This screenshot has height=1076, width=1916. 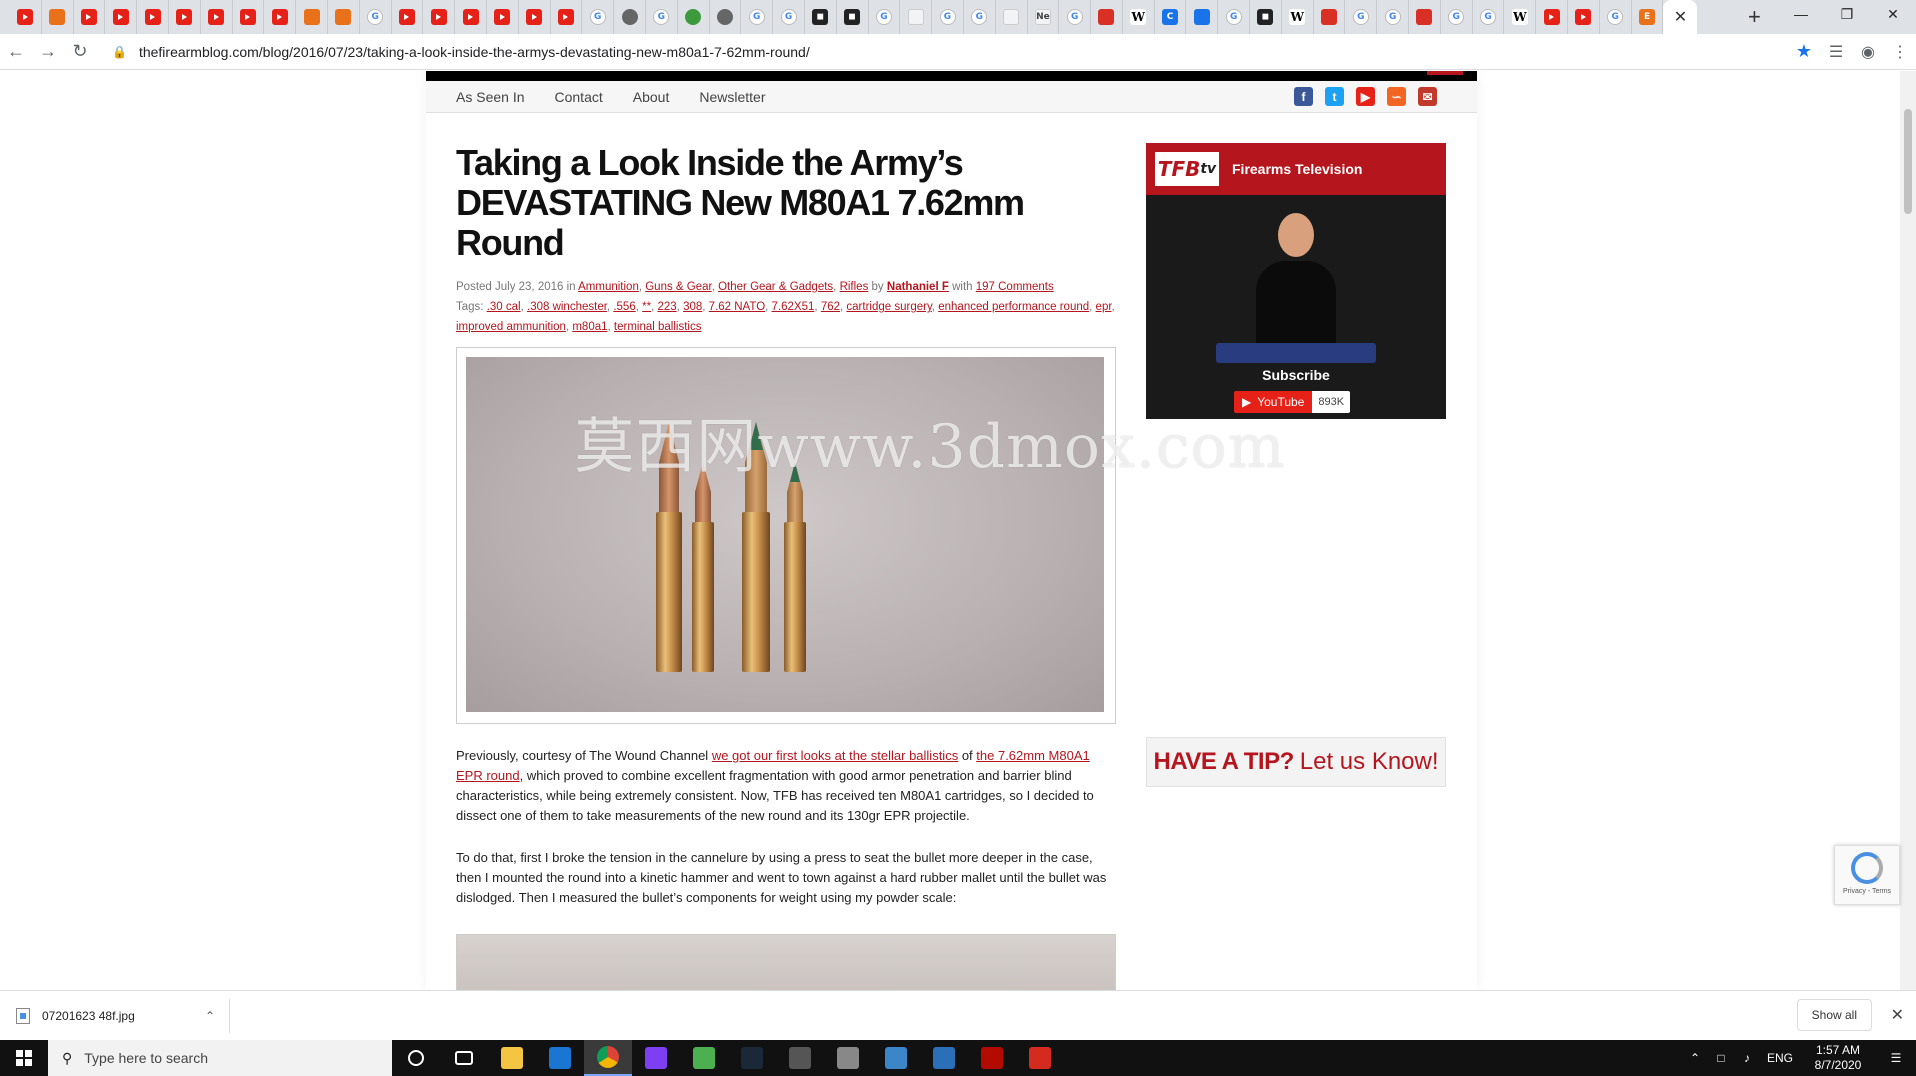 What do you see at coordinates (123, 1015) in the screenshot?
I see `download-item: 07201623 48f.jpg ⌃` at bounding box center [123, 1015].